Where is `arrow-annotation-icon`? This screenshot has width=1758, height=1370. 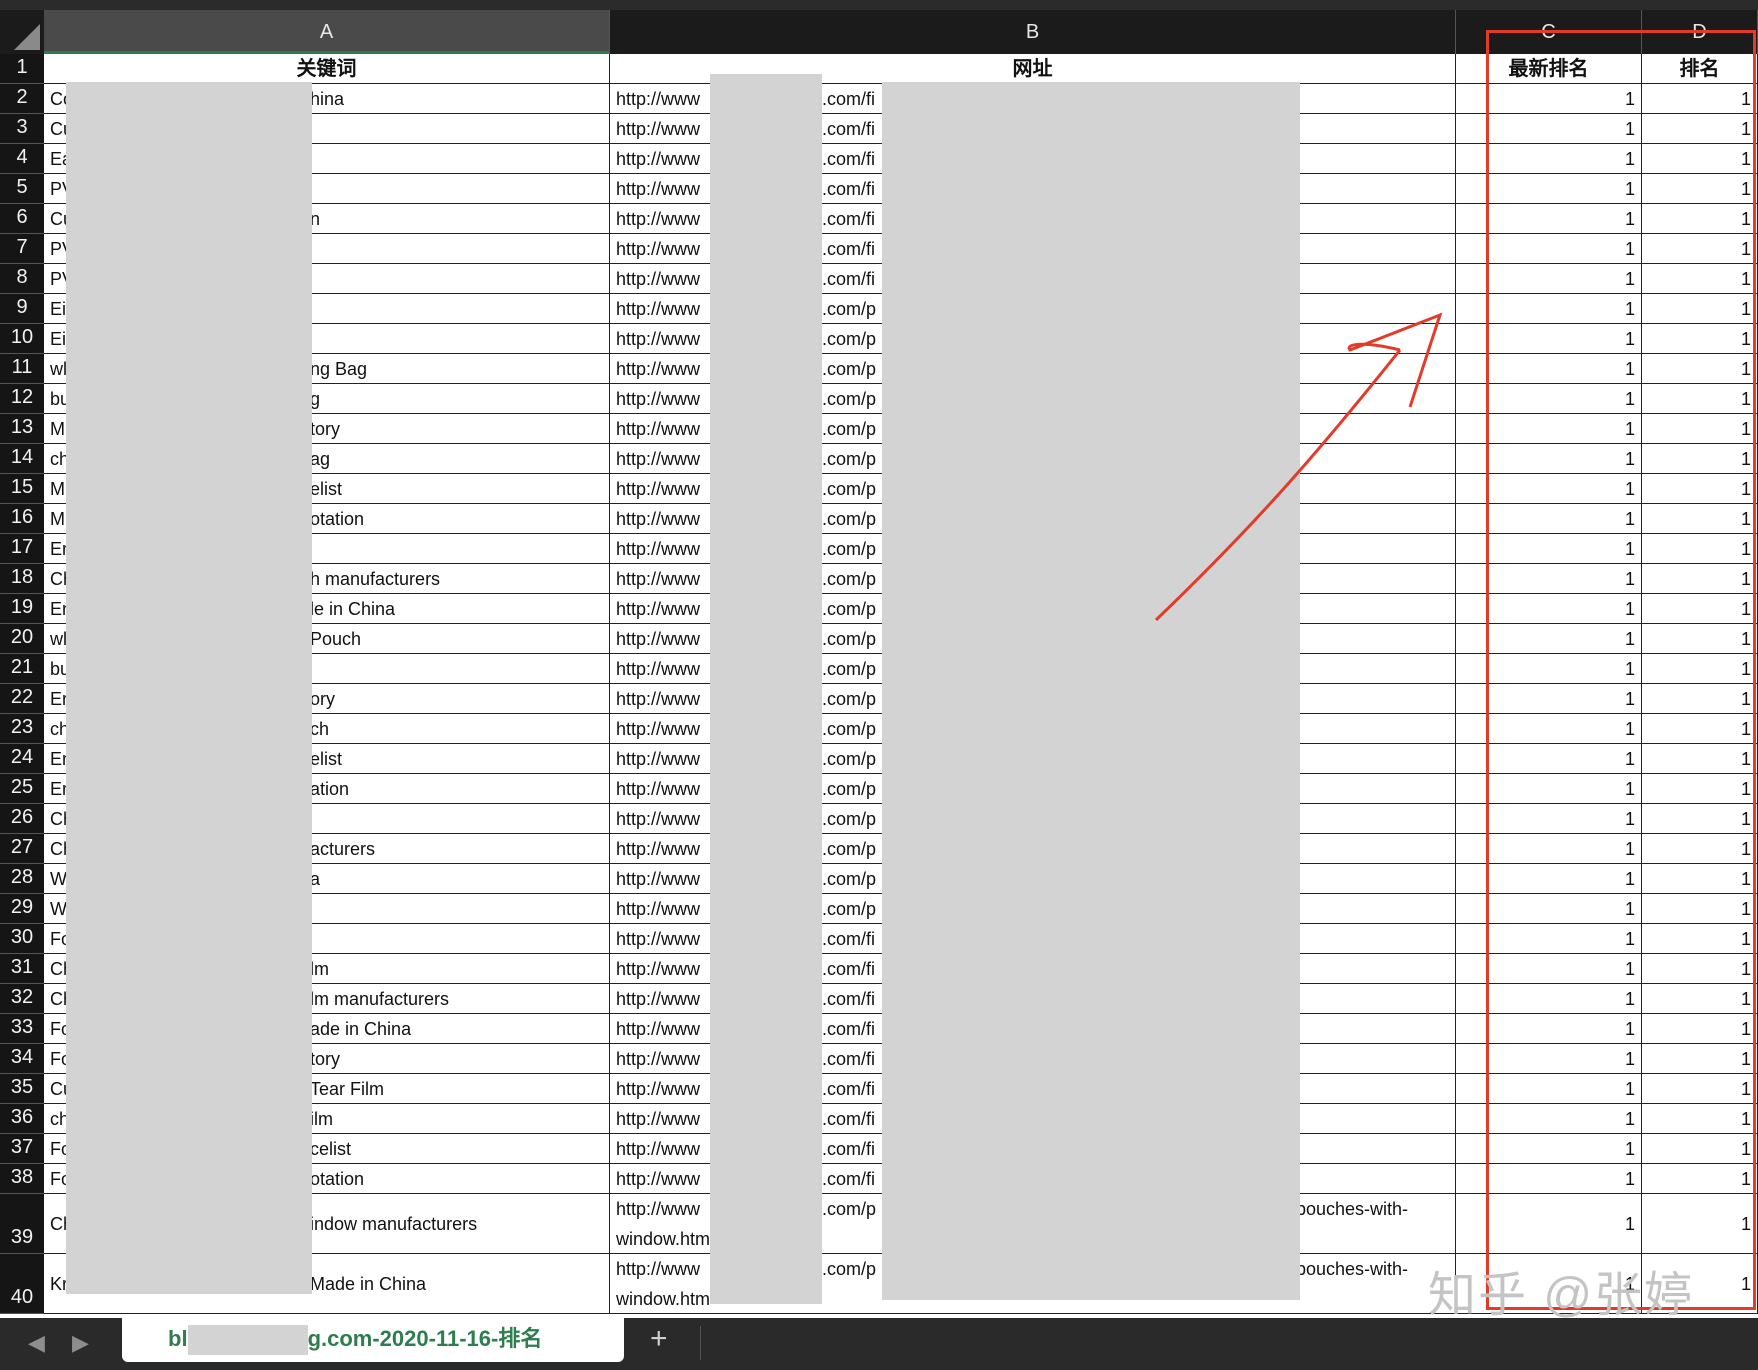
arrow-annotation-icon is located at coordinates (1298, 467).